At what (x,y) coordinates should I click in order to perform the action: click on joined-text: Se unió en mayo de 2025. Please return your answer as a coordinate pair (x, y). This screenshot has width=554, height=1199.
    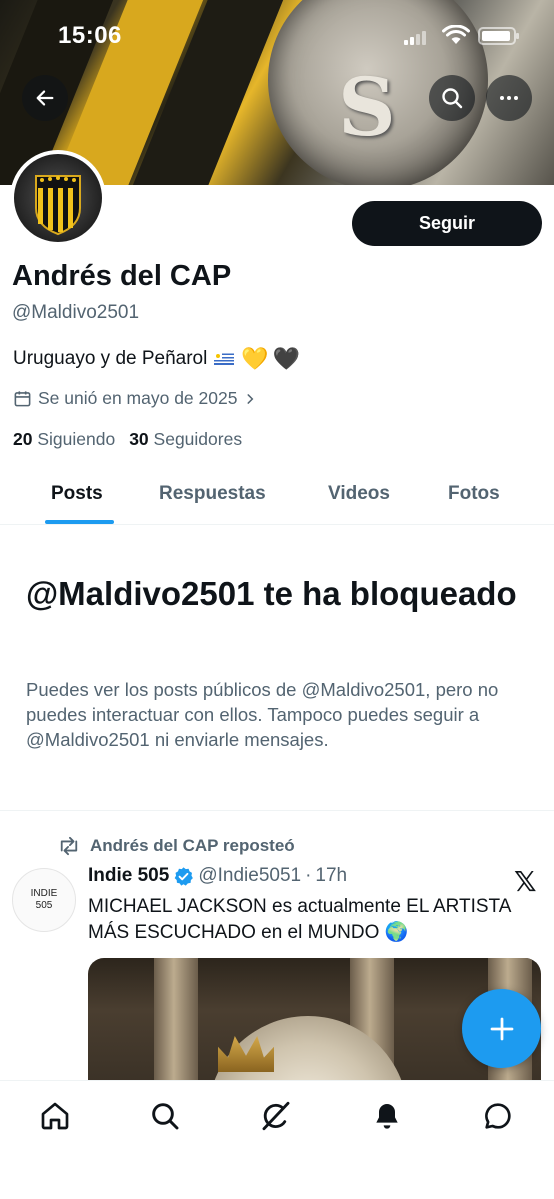
    Looking at the image, I should click on (138, 398).